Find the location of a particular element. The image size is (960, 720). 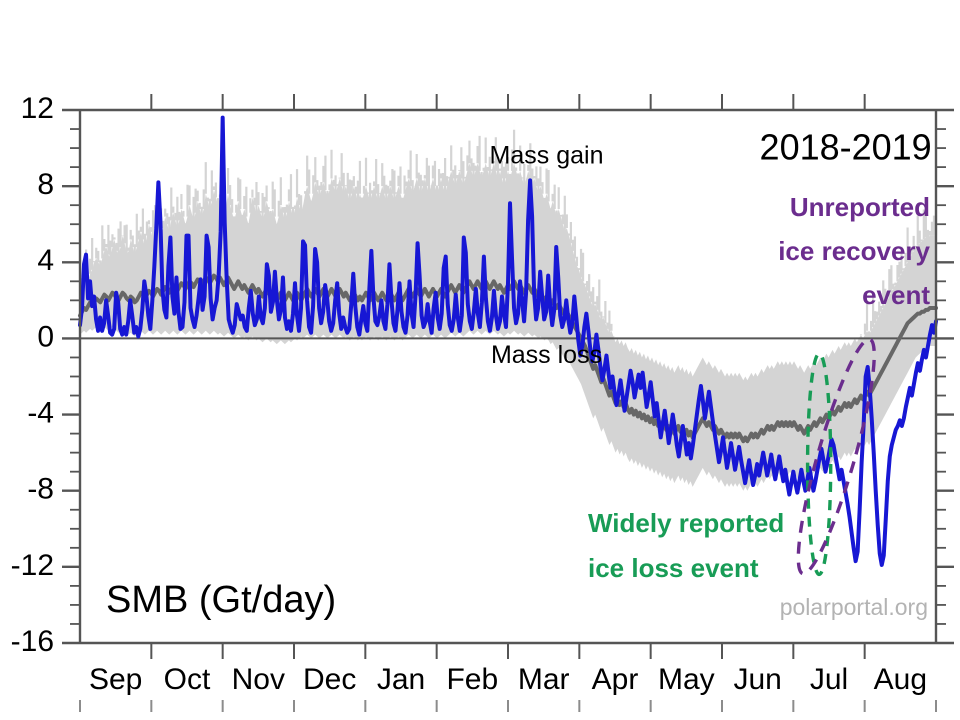

x-tick-label: Dec is located at coordinates (329, 679).